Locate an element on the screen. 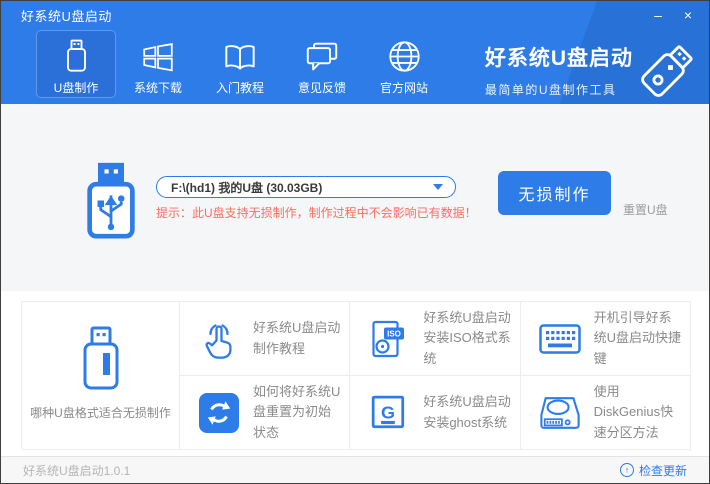  shortcut-usb-format: 哪种U盘格式适合无损制作 is located at coordinates (101, 376).